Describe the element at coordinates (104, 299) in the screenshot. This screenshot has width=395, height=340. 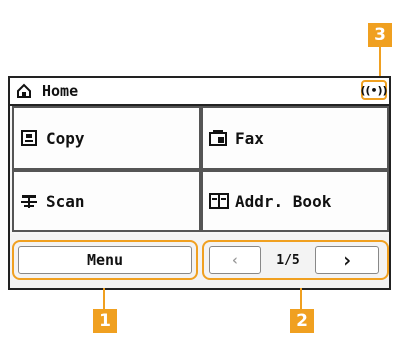
I see `callout-1-leader` at that location.